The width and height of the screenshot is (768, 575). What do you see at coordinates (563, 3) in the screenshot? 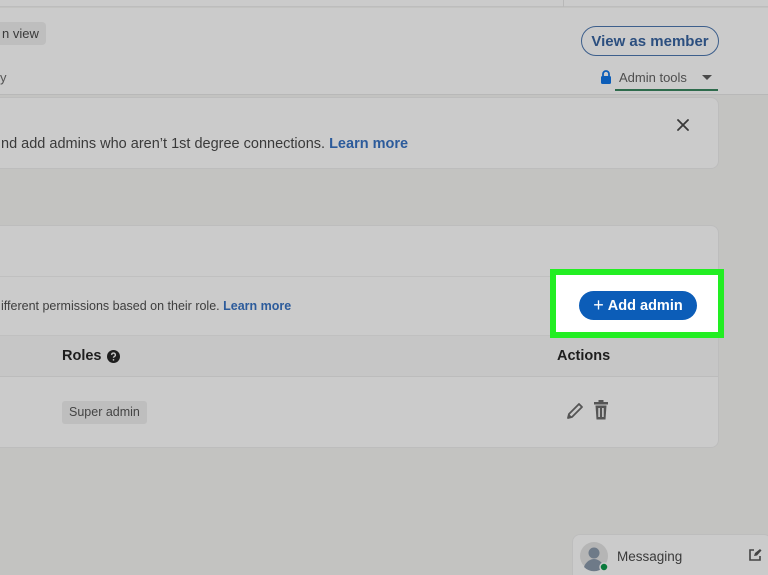
I see `top-divider` at bounding box center [563, 3].